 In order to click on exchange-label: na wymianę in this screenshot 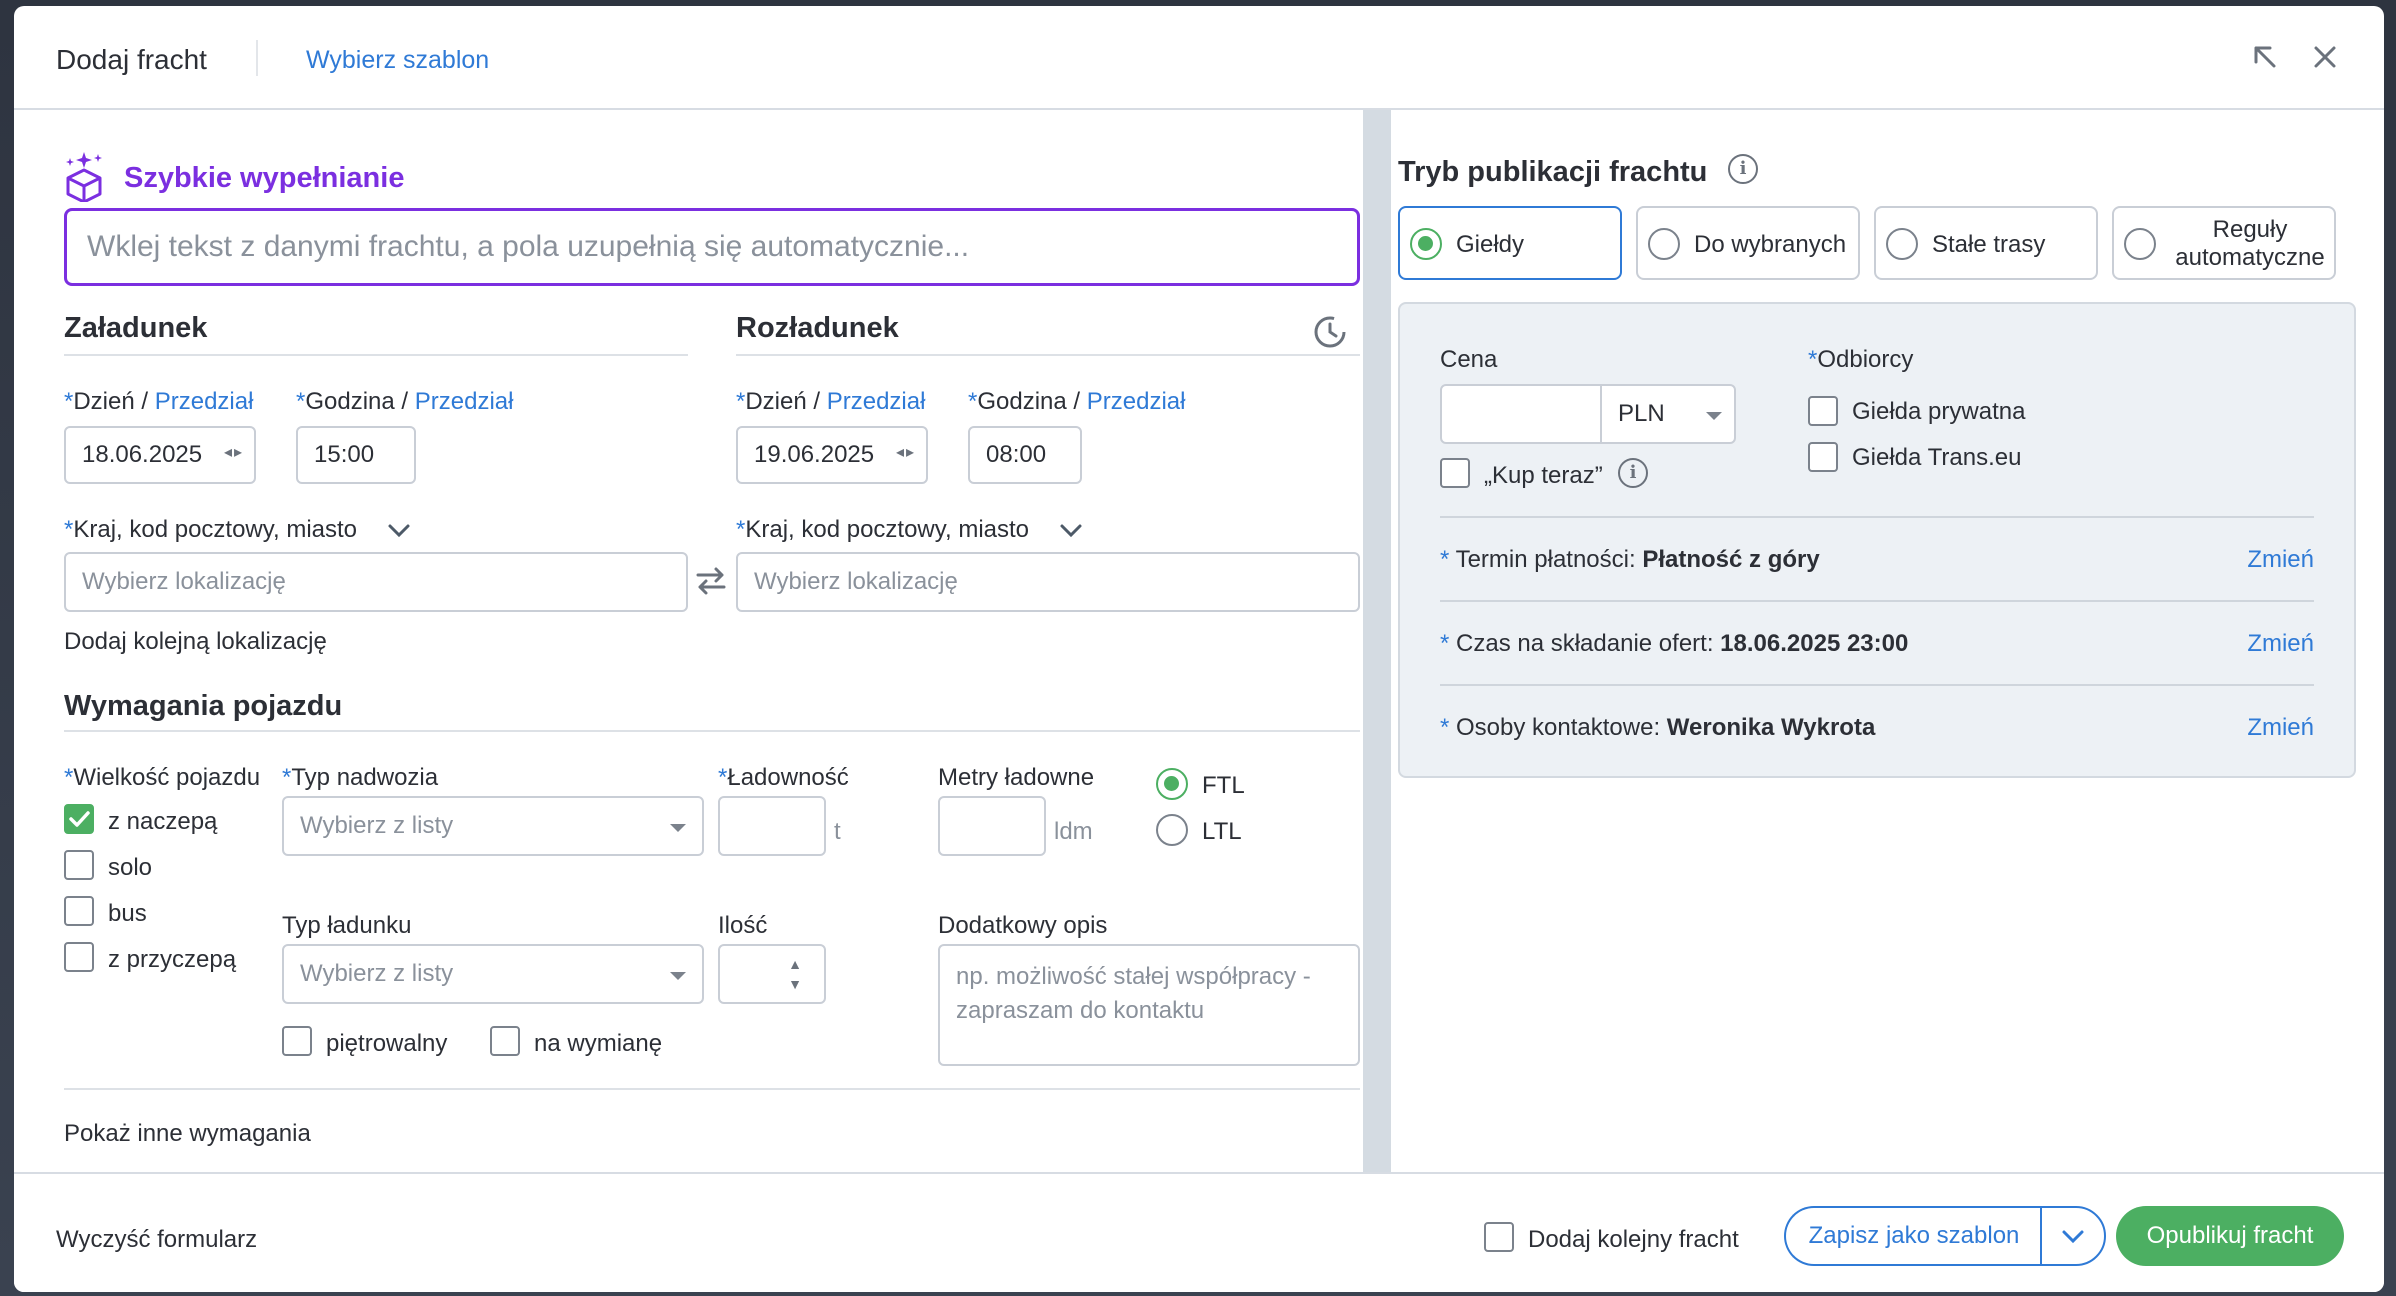, I will do `click(598, 1043)`.